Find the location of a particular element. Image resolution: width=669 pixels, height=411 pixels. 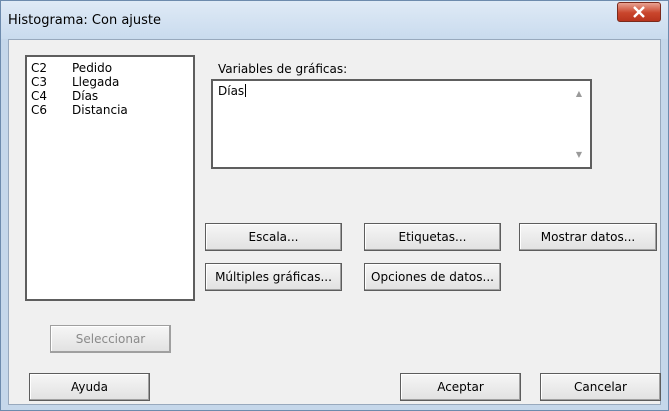

column-code: C3 is located at coordinates (39, 82).